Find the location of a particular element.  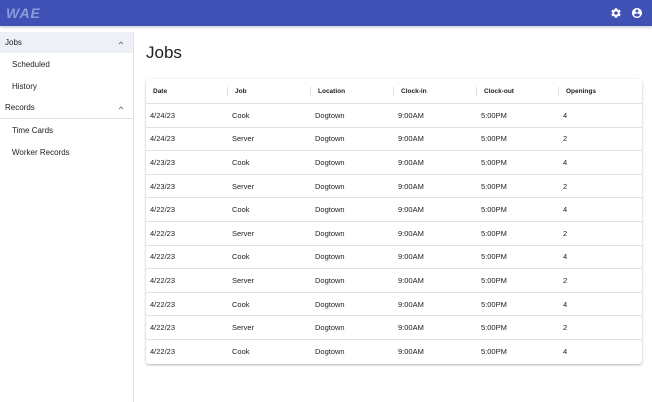

sidebar-item-label: History is located at coordinates (24, 86).